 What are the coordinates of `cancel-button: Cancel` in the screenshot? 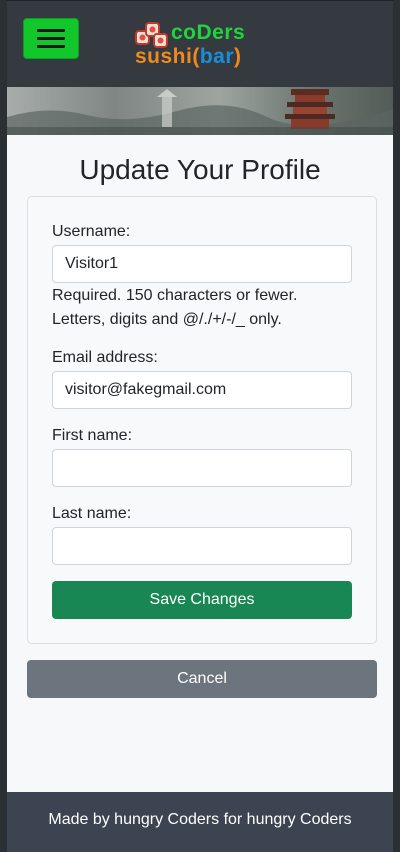 It's located at (202, 679).